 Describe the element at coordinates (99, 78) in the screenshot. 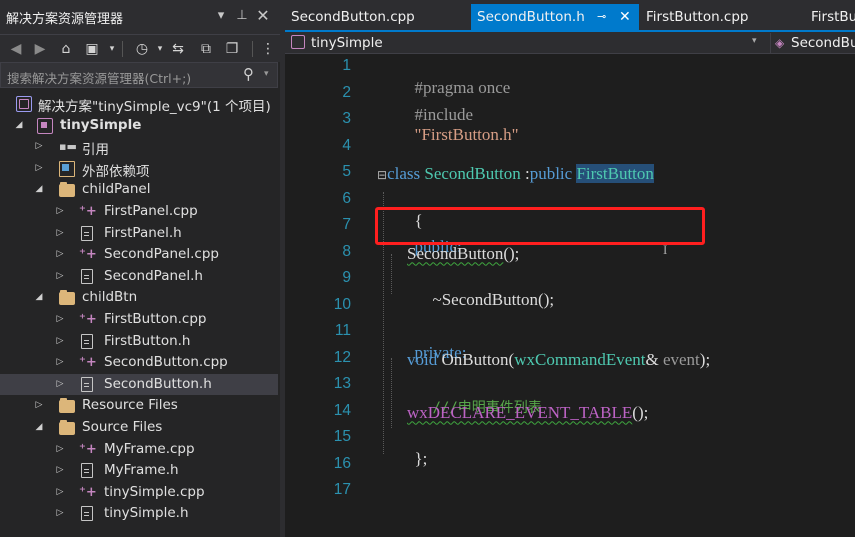

I see `search-placeholder: 搜索解决方案资源管理器(Ctrl+;)` at that location.